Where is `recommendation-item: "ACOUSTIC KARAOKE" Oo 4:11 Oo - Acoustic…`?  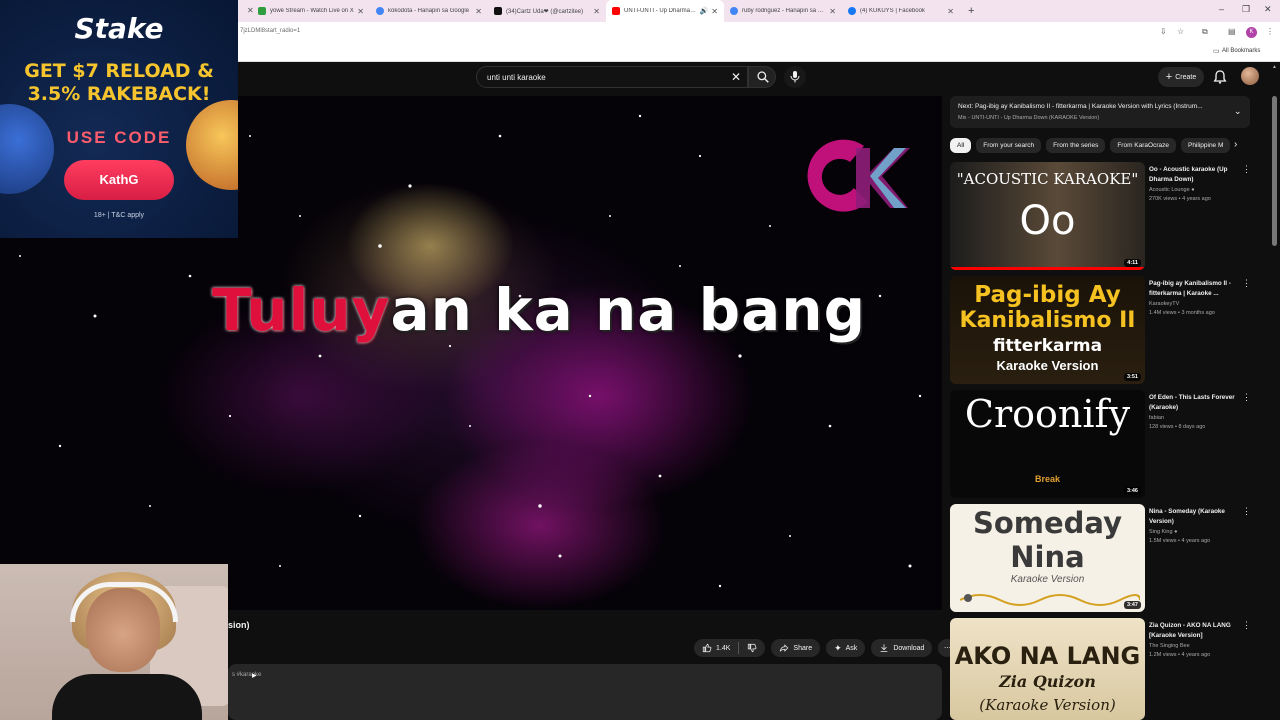
recommendation-item: "ACOUSTIC KARAOKE" Oo 4:11 Oo - Acoustic… is located at coordinates (1105, 216).